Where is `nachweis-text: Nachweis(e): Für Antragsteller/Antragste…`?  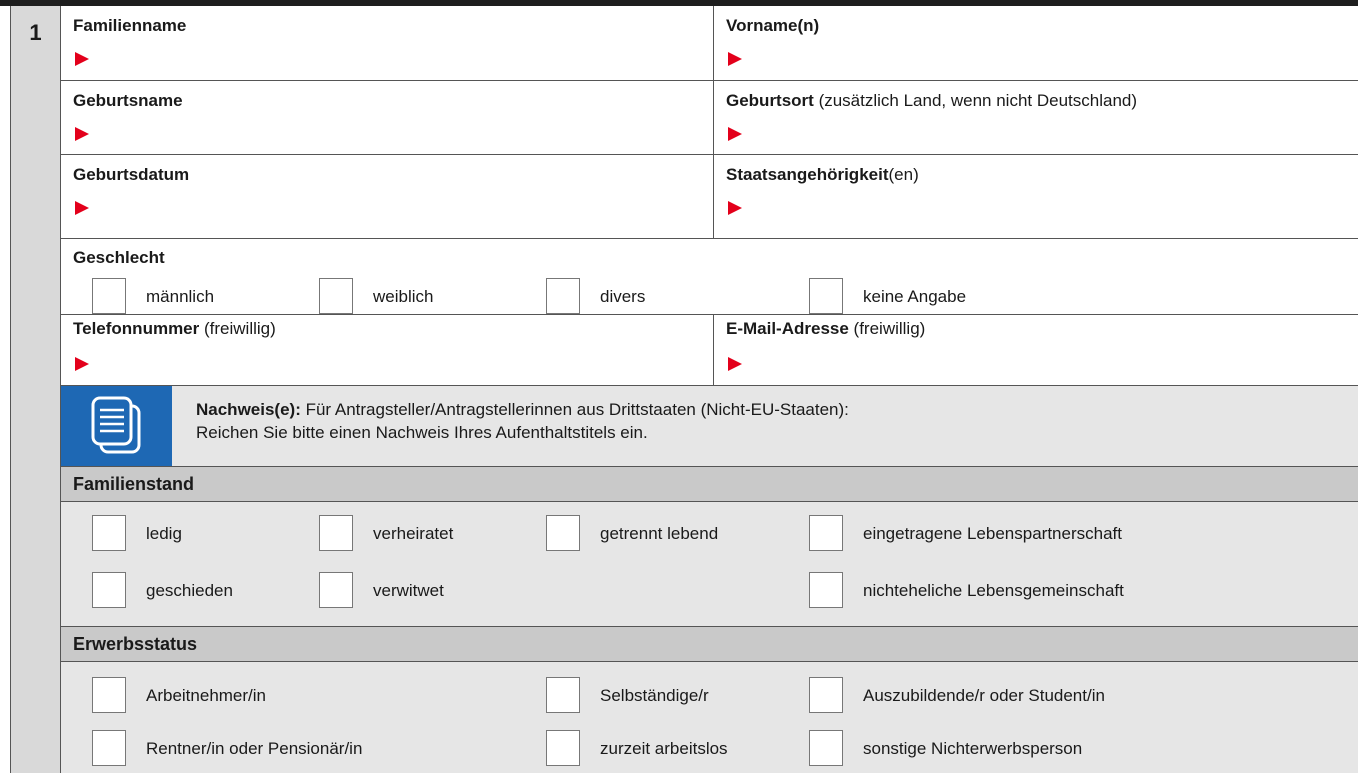 nachweis-text: Nachweis(e): Für Antragsteller/Antragste… is located at coordinates (522, 421).